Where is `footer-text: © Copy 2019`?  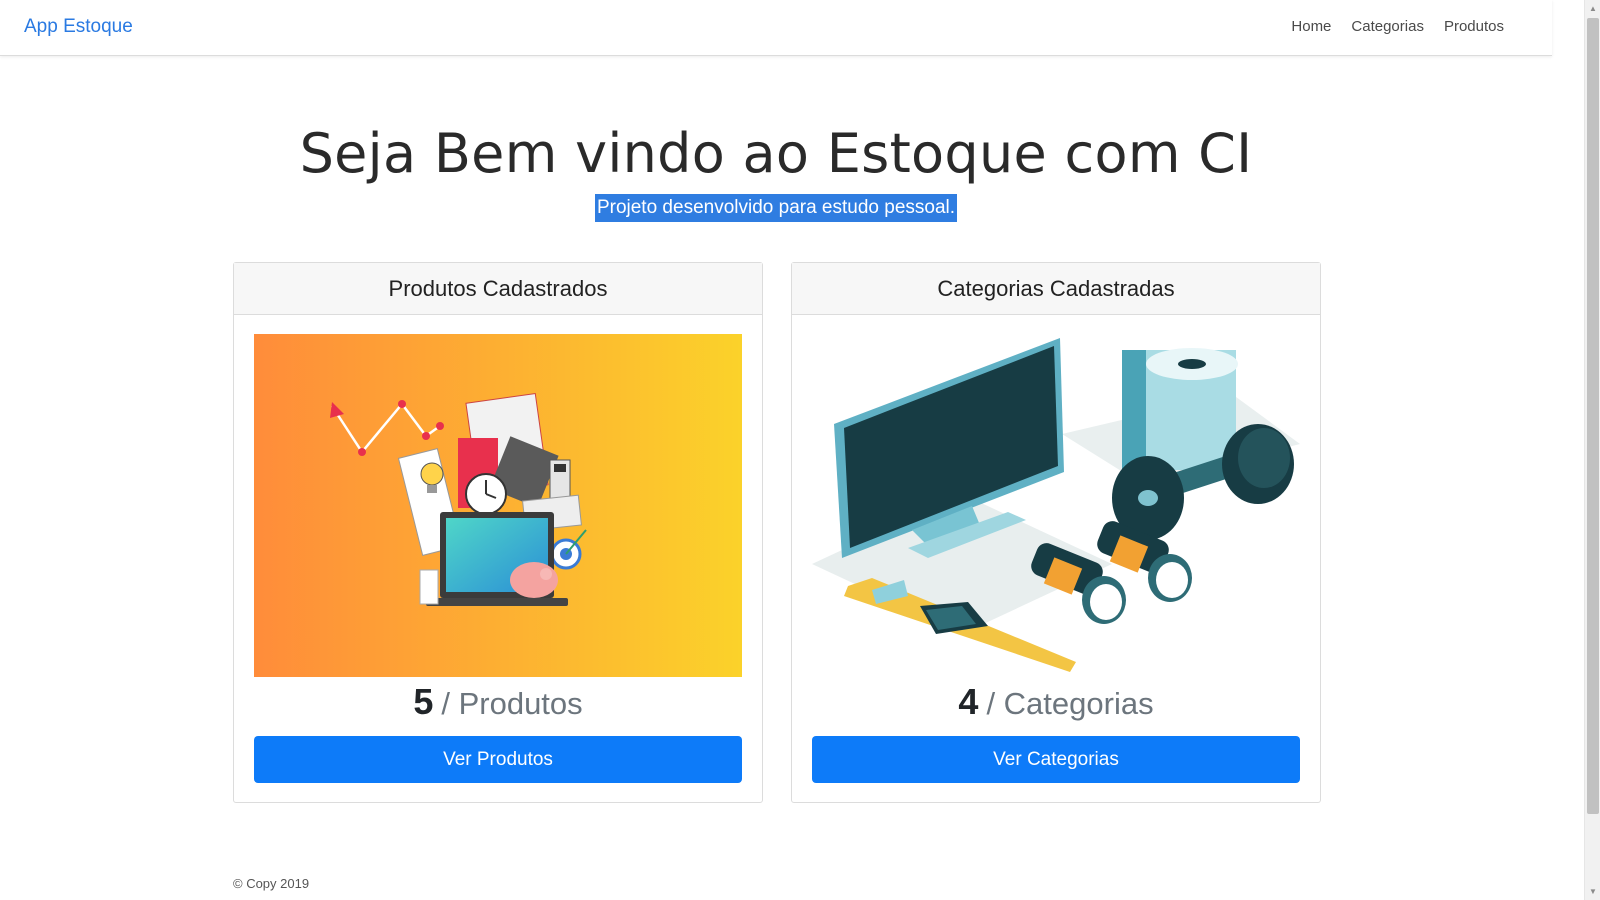
footer-text: © Copy 2019 is located at coordinates (271, 883).